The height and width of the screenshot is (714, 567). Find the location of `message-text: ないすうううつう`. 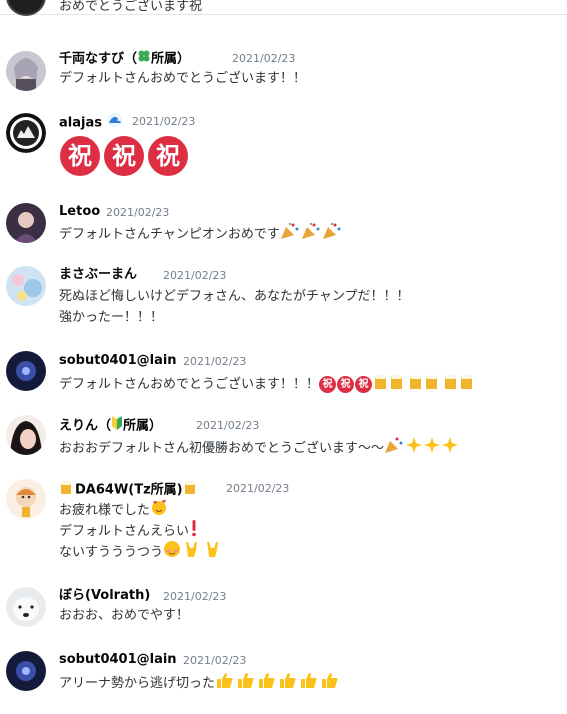

message-text: ないすうううつう is located at coordinates (111, 552).